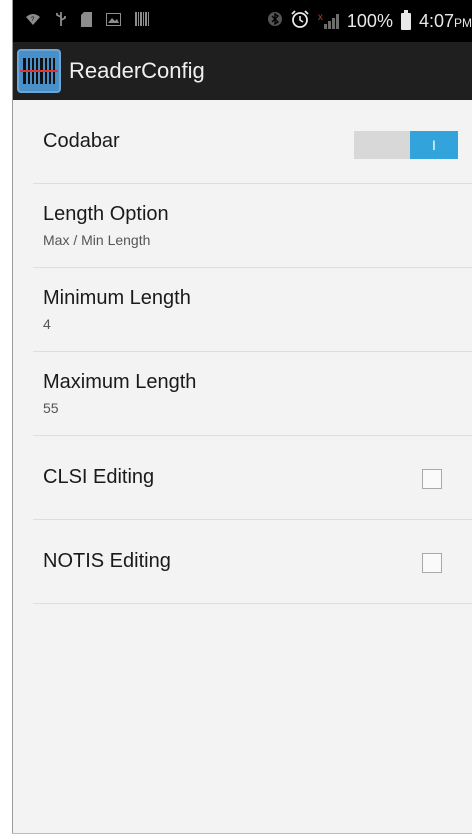  I want to click on pref-notis-editing: NOTIS Editing, so click(252, 562).